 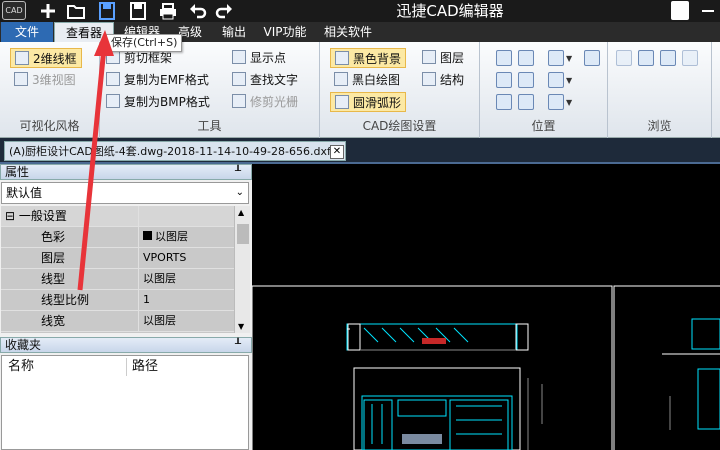 What do you see at coordinates (368, 102) in the screenshot?
I see `btn-smooth-arc: 圆滑弧形` at bounding box center [368, 102].